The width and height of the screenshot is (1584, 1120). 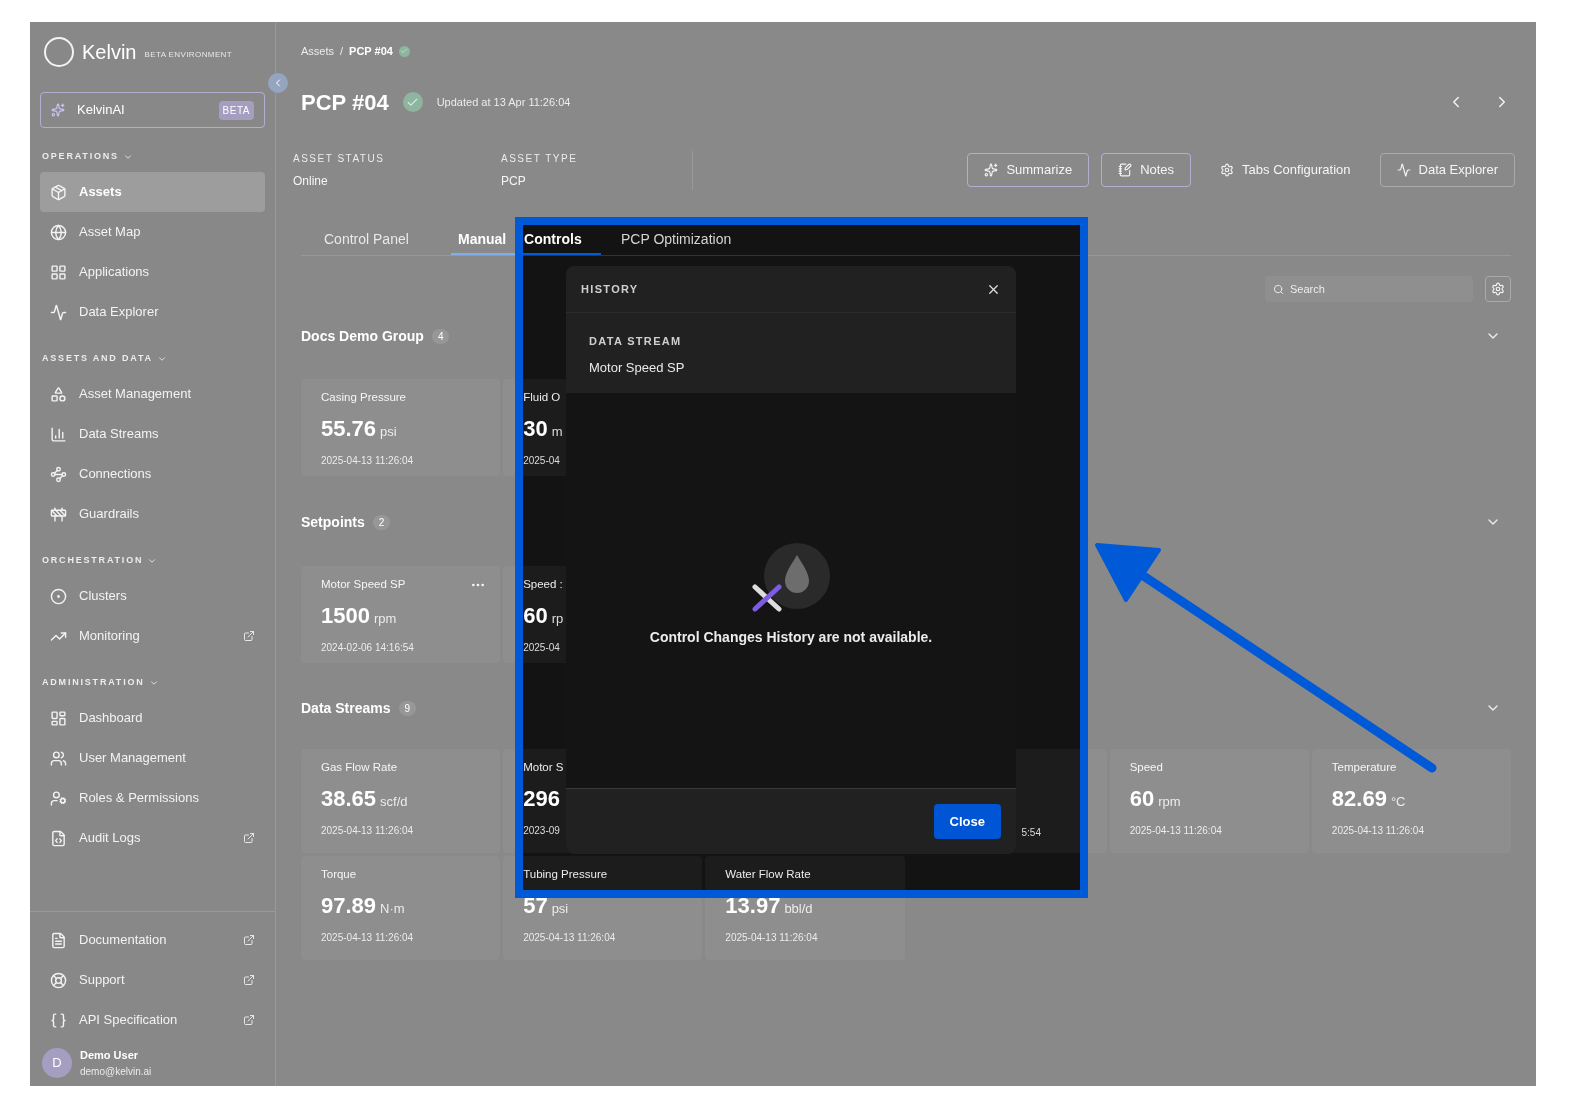 What do you see at coordinates (1146, 170) in the screenshot?
I see `action-button: Notes` at bounding box center [1146, 170].